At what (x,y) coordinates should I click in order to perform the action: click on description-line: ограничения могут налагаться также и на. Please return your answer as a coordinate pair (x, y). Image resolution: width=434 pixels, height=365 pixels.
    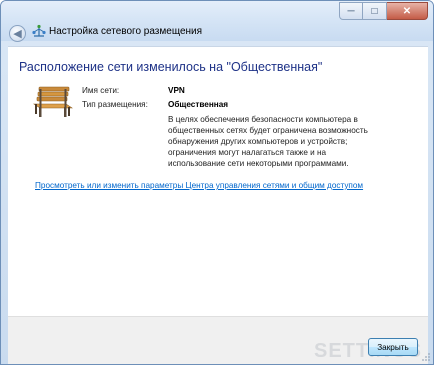
    Looking at the image, I should click on (247, 152).